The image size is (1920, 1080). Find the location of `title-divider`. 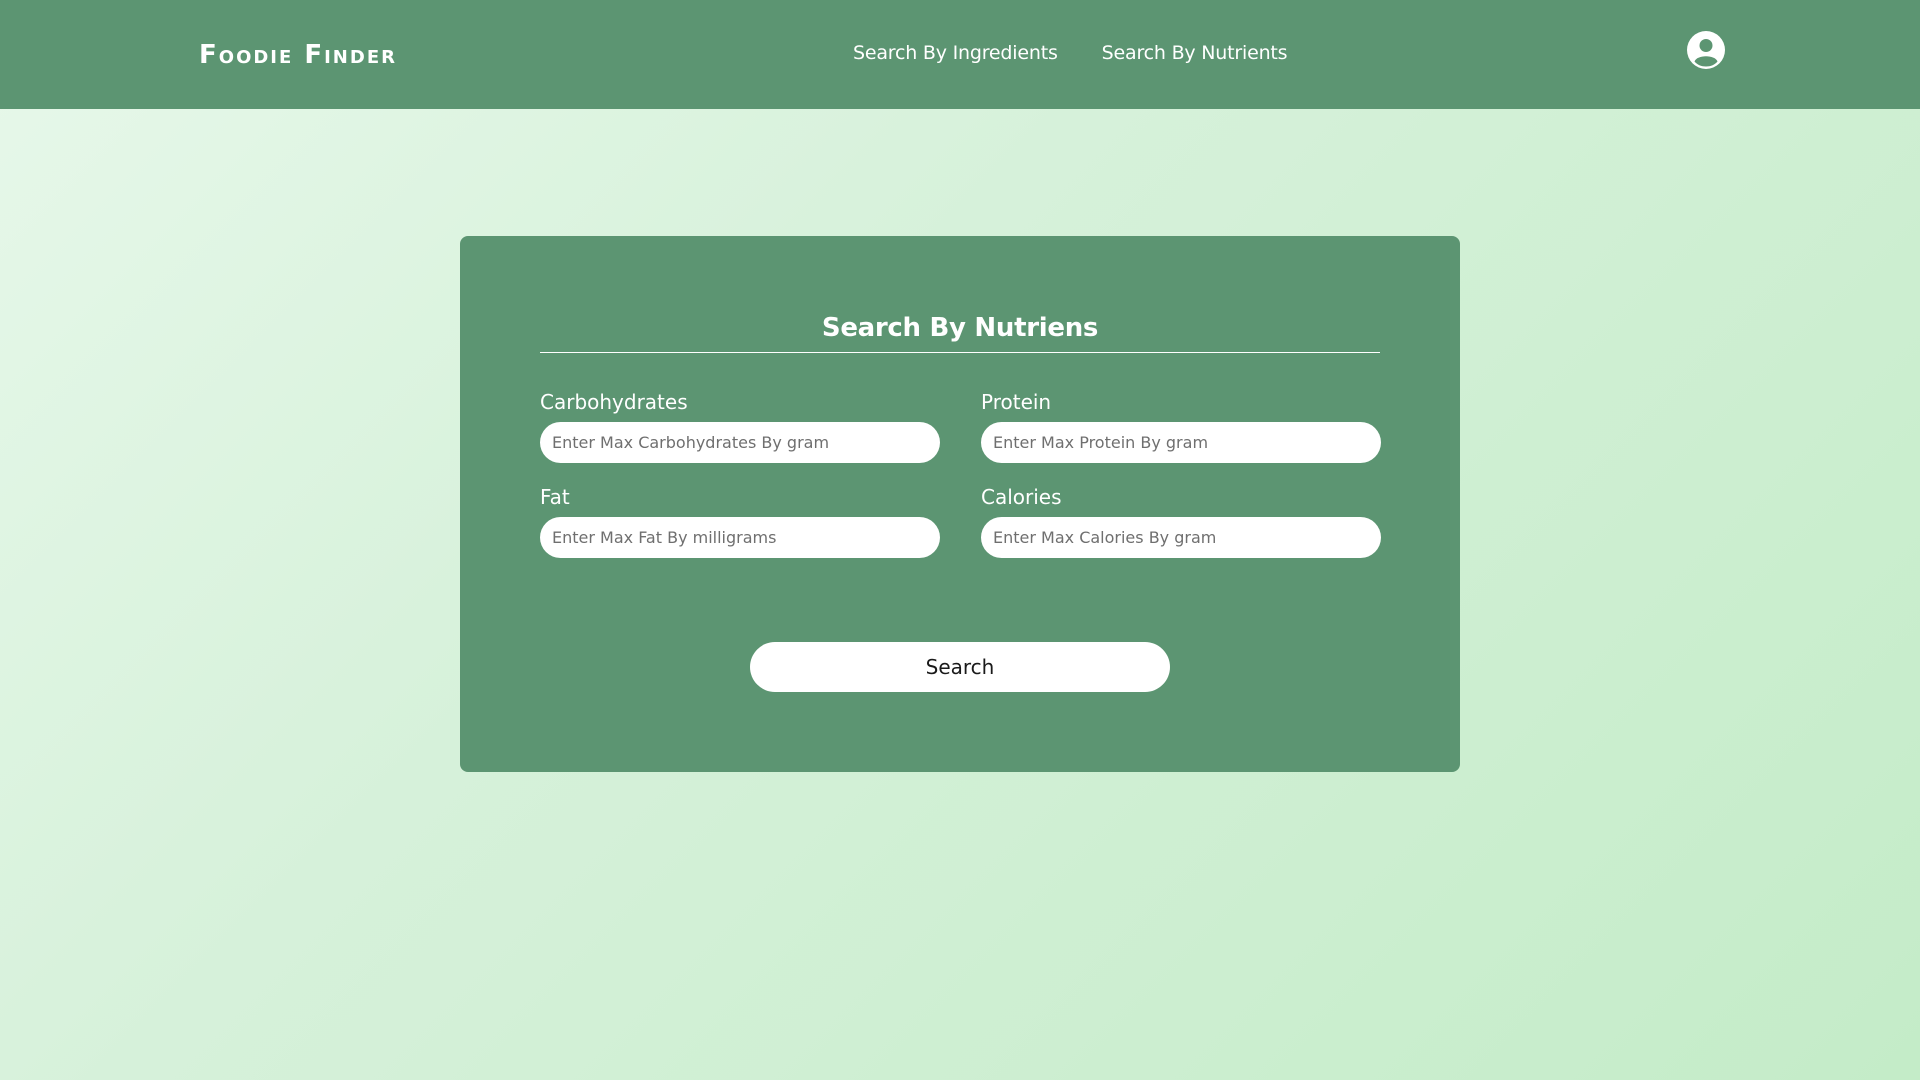

title-divider is located at coordinates (960, 352).